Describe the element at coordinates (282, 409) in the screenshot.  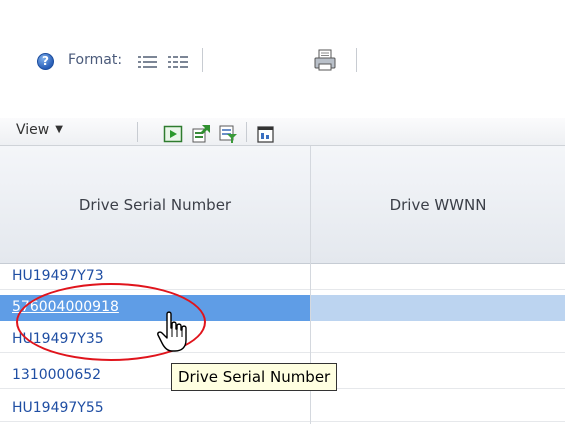
I see `table-row: HU19497Y55` at that location.